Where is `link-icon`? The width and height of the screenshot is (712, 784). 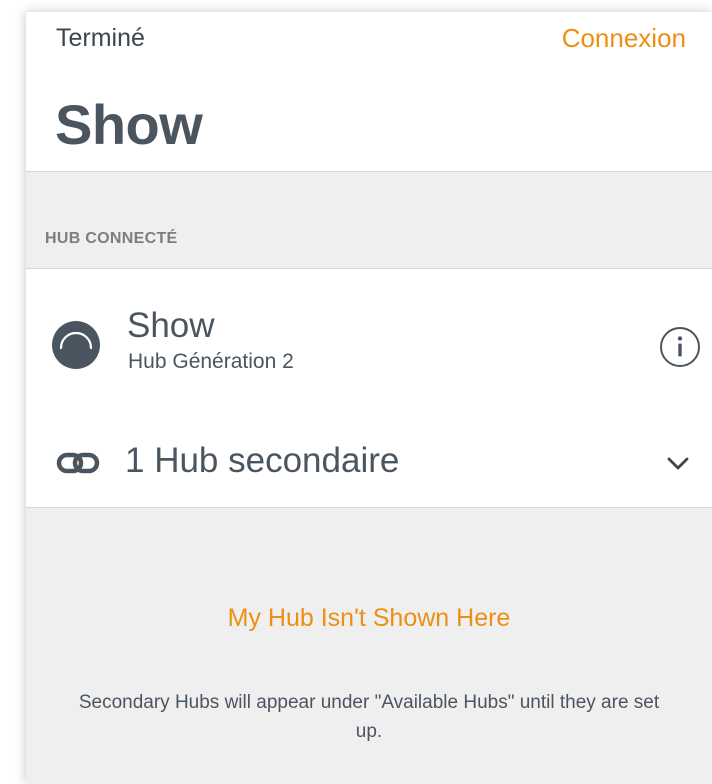
link-icon is located at coordinates (78, 463).